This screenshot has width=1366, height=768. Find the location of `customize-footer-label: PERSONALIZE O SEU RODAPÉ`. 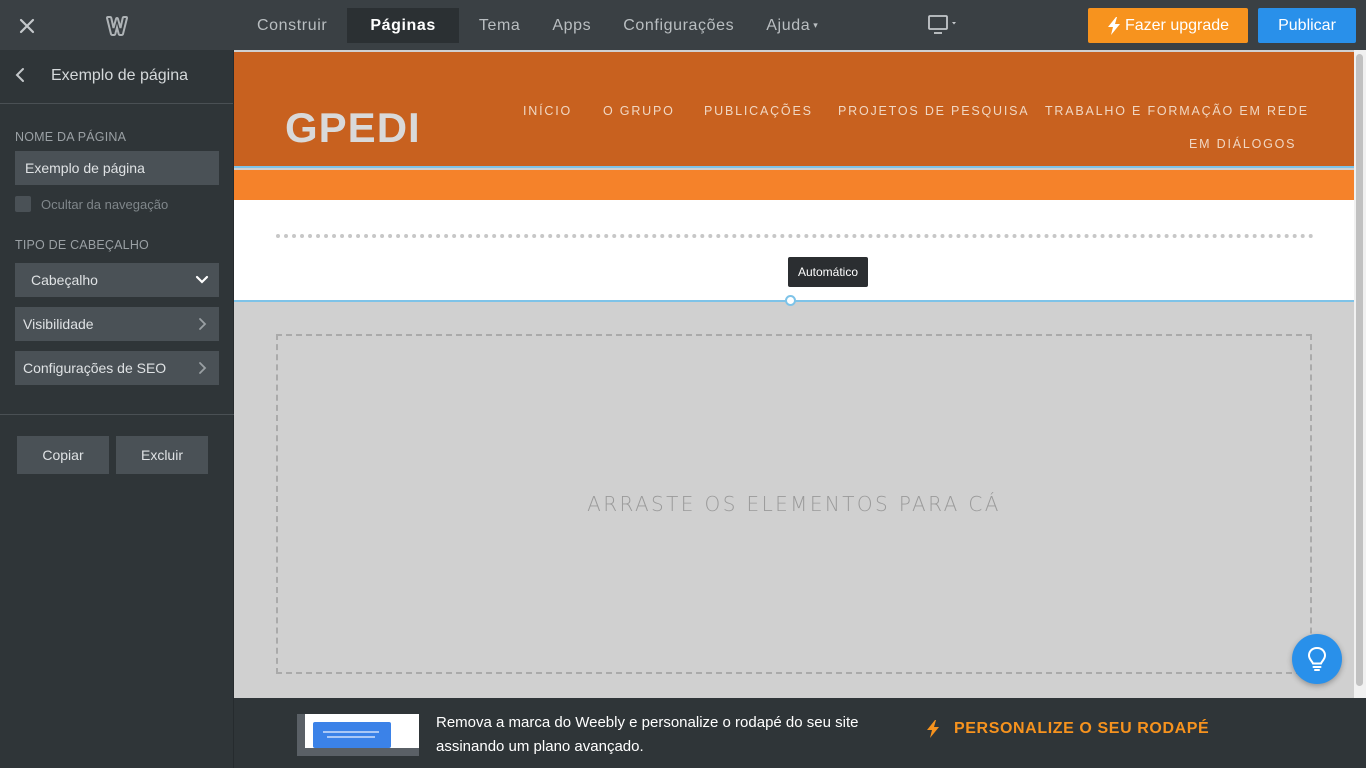

customize-footer-label: PERSONALIZE O SEU RODAPÉ is located at coordinates (1082, 728).